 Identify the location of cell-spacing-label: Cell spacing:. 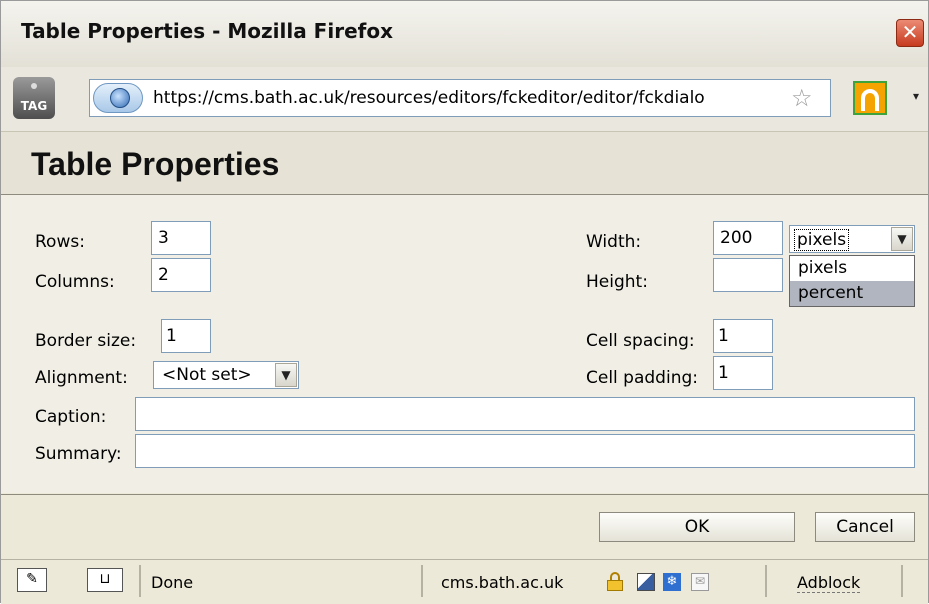
(640, 341).